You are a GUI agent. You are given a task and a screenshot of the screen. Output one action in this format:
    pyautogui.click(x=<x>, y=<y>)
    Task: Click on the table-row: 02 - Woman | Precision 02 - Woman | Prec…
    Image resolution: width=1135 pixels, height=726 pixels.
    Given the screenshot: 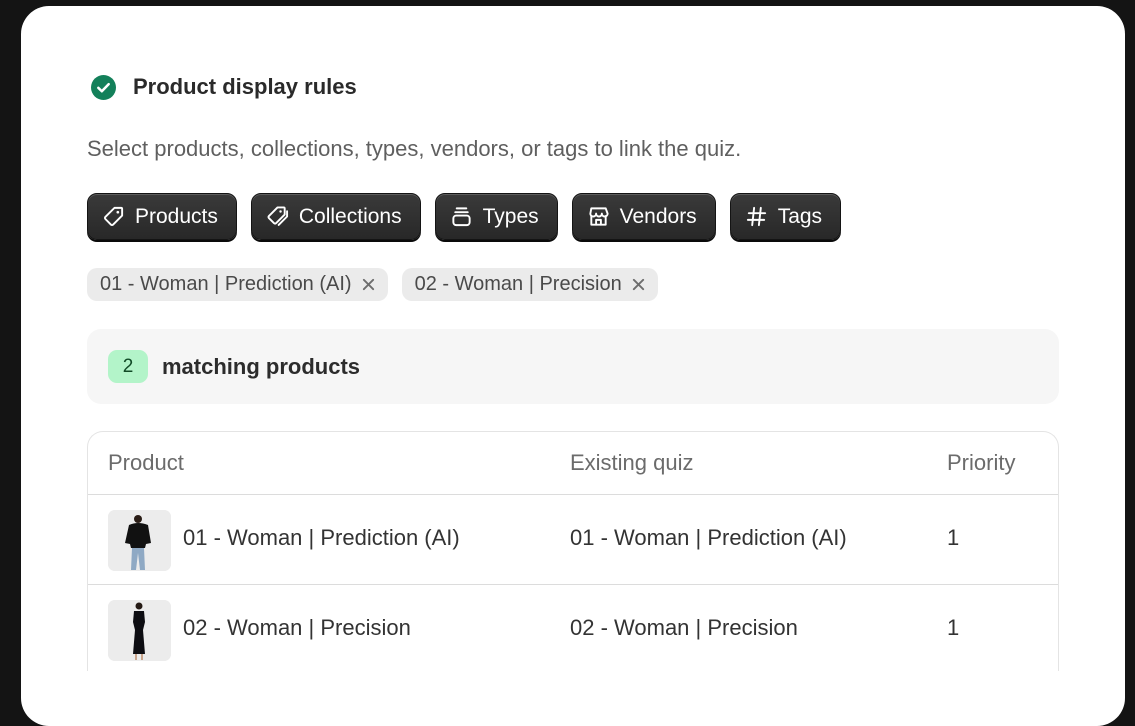 What is the action you would take?
    pyautogui.click(x=573, y=628)
    